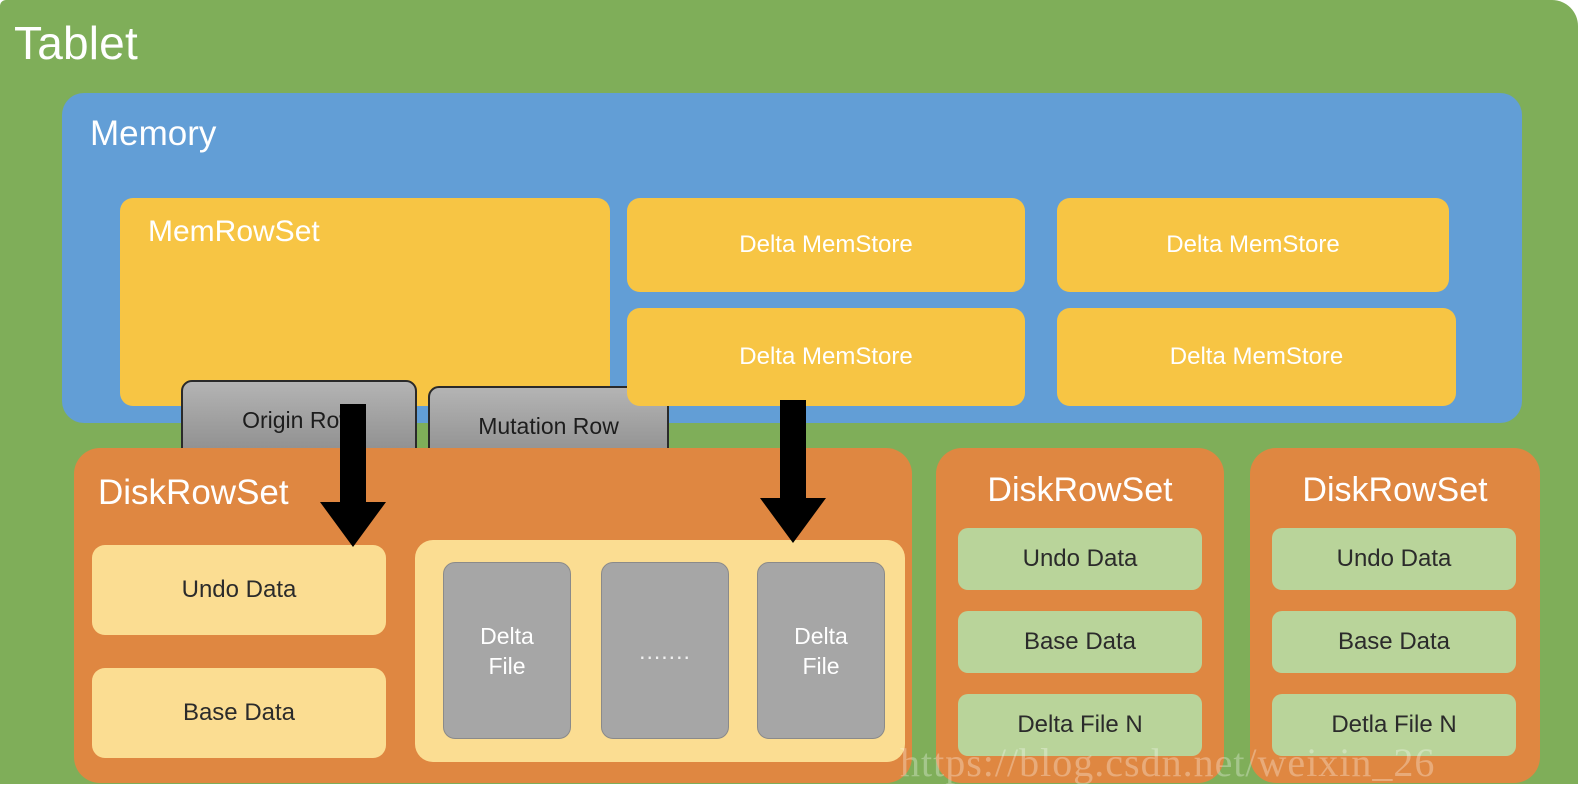 Image resolution: width=1578 pixels, height=794 pixels. What do you see at coordinates (1253, 245) in the screenshot?
I see `delta-memstore-3: Delta MemStore` at bounding box center [1253, 245].